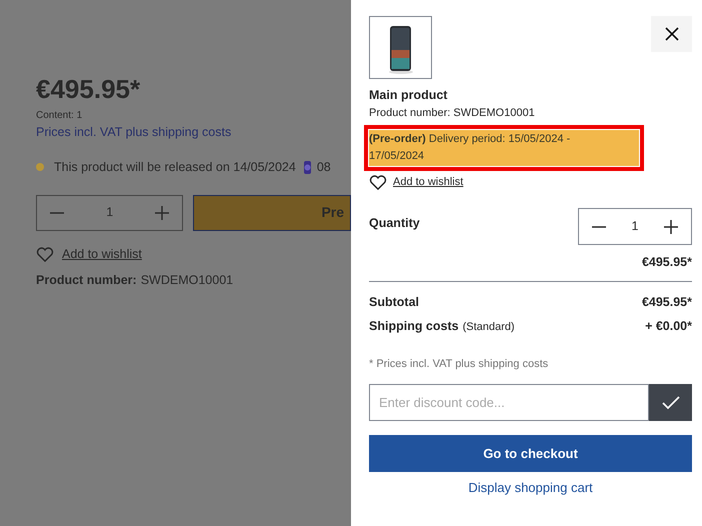  I want to click on product-number: SWDEMO10001, so click(187, 281).